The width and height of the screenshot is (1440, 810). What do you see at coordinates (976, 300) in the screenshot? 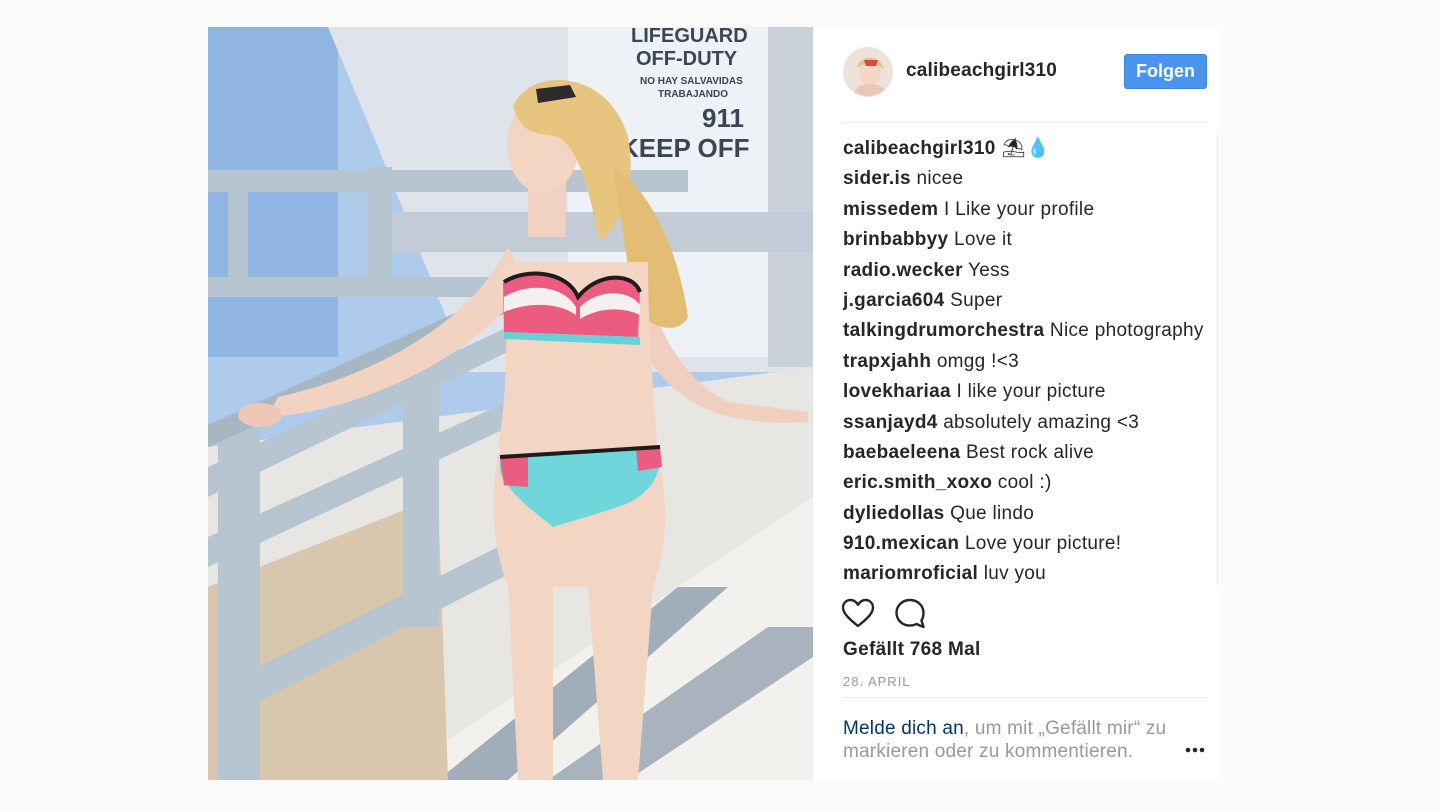
I see `comment-text: Super` at bounding box center [976, 300].